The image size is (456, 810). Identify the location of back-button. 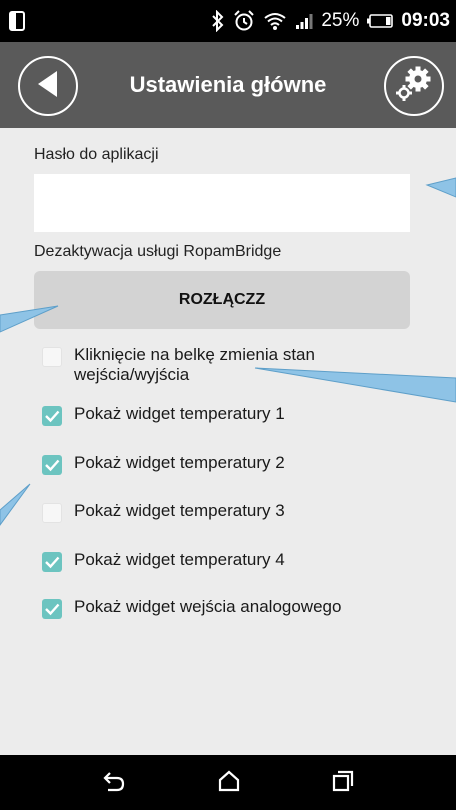
(48, 86).